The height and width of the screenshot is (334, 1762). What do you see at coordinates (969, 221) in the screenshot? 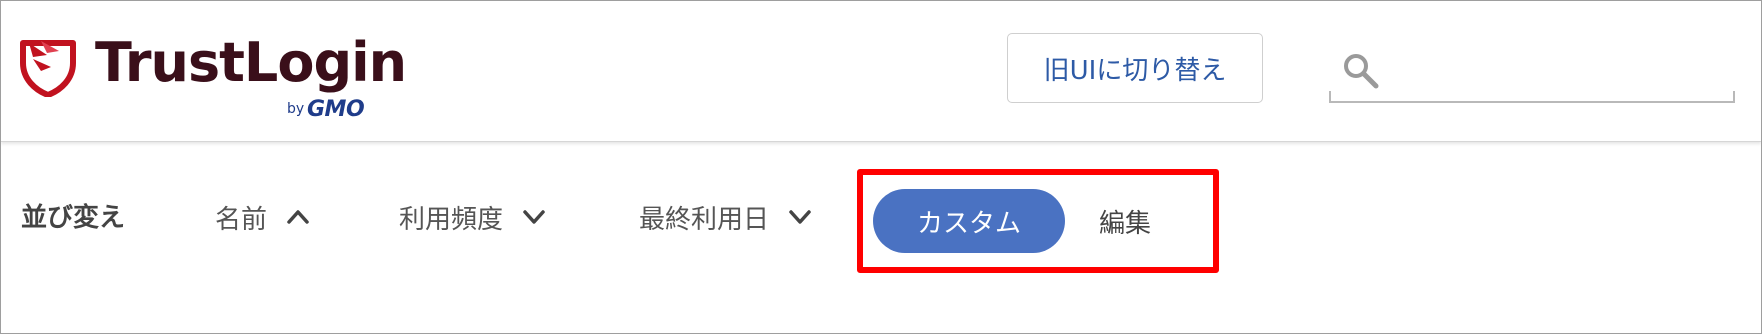
I see `sort-custom-button: カスタム` at bounding box center [969, 221].